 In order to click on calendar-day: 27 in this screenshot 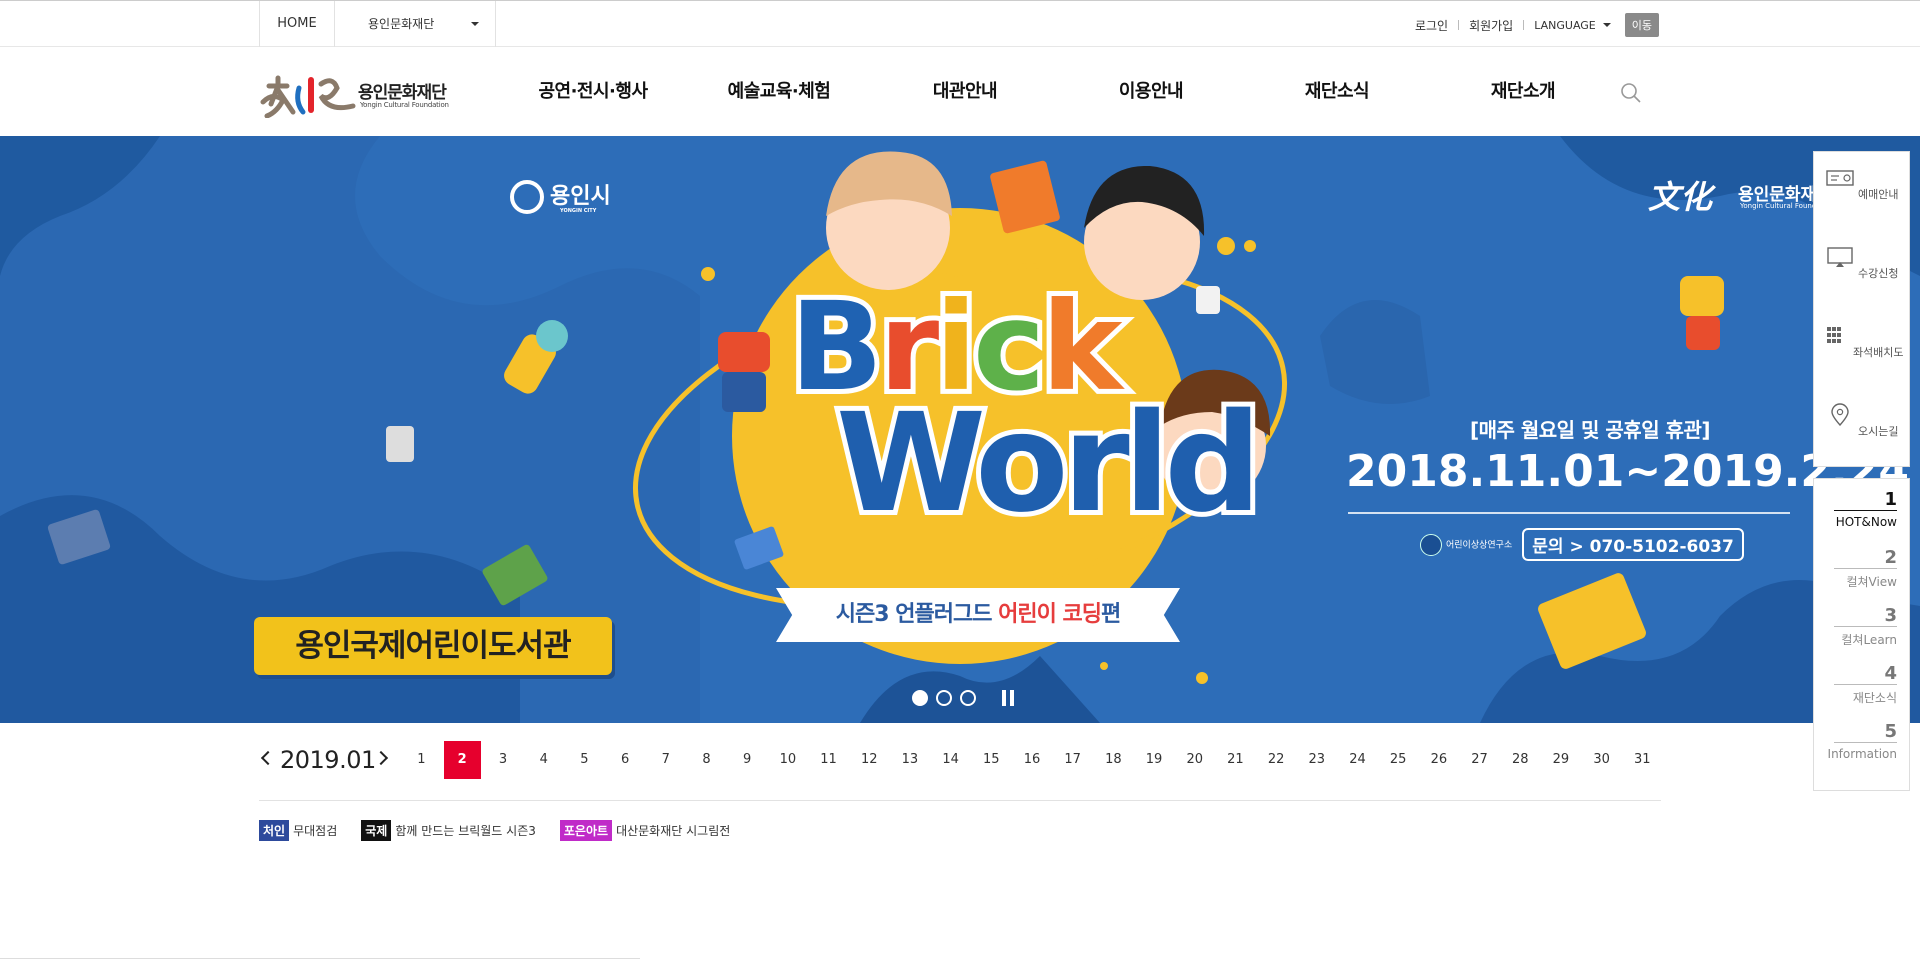, I will do `click(1479, 760)`.